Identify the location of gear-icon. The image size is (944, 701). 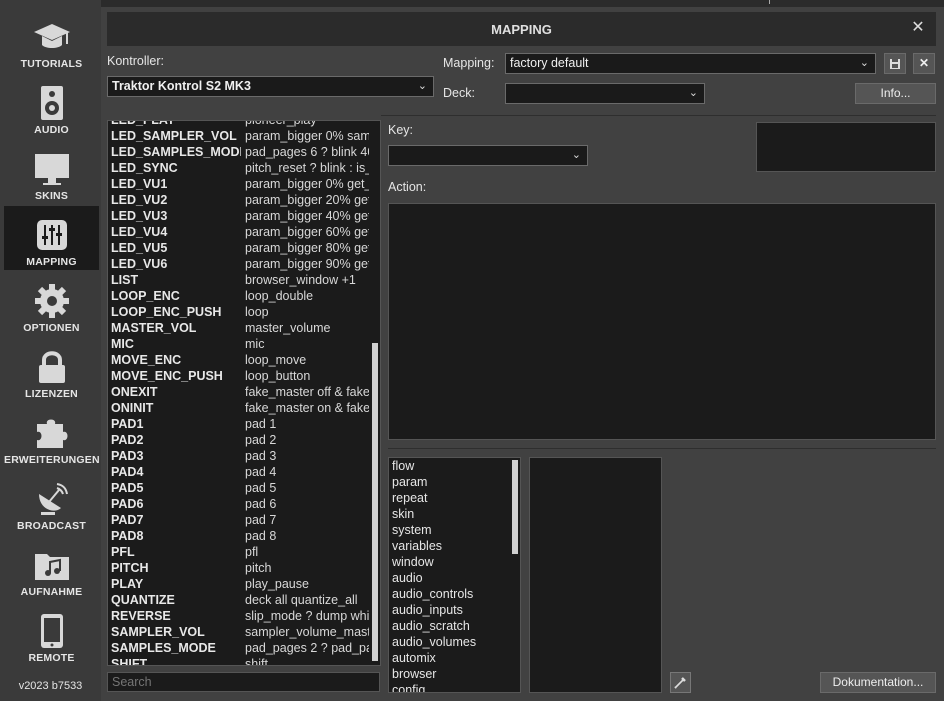
(52, 301).